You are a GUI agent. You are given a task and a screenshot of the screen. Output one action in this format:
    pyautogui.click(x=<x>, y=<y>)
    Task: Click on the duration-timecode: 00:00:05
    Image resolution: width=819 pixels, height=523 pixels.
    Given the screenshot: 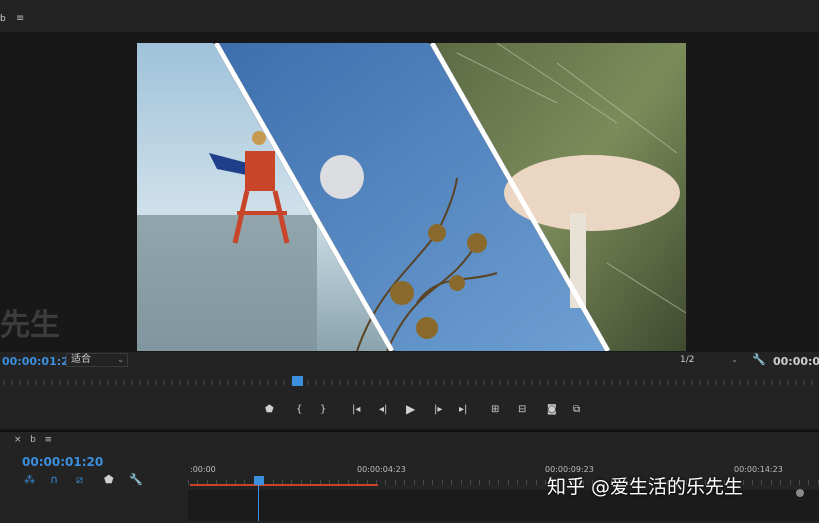 What is the action you would take?
    pyautogui.click(x=796, y=361)
    